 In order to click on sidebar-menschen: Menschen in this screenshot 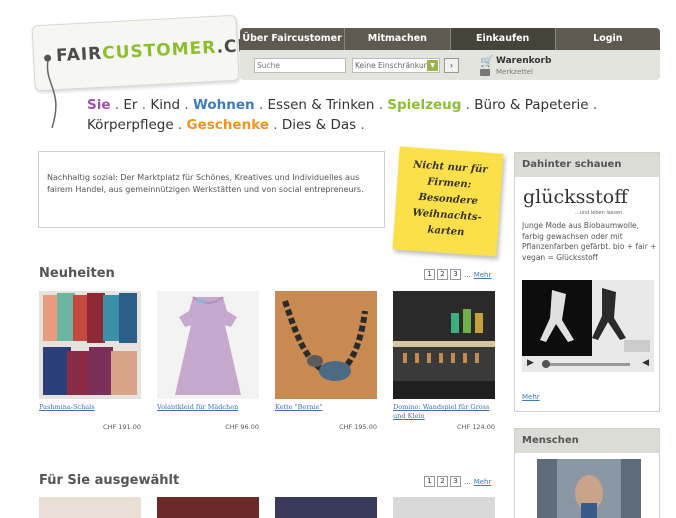, I will do `click(587, 473)`.